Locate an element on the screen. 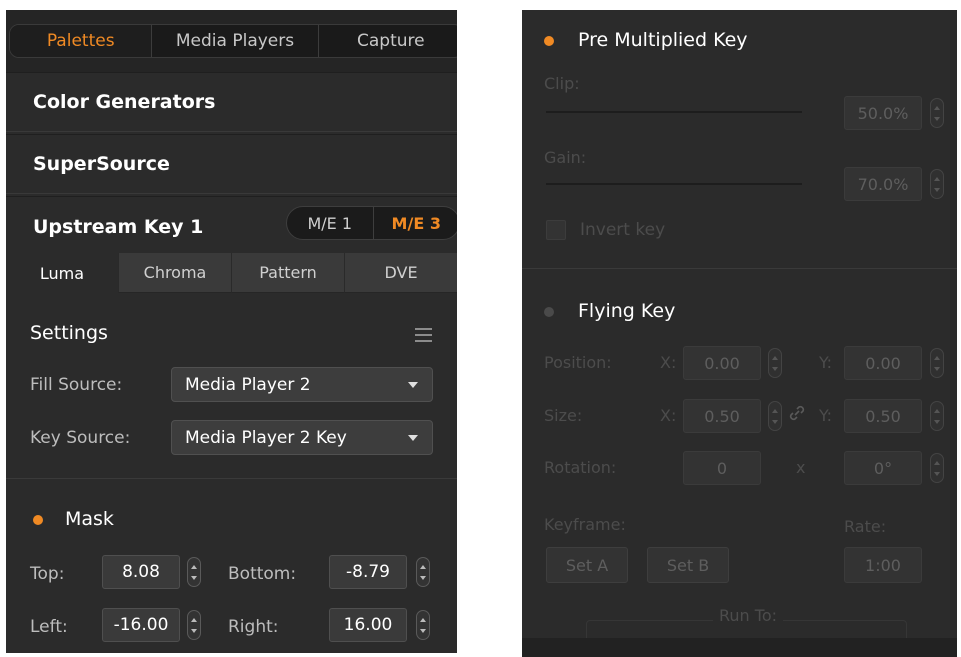  link-icon is located at coordinates (797, 413).